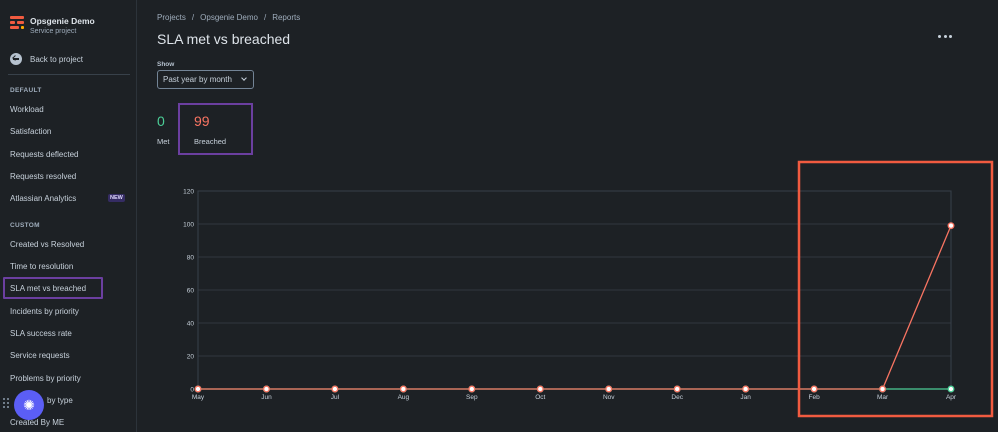  Describe the element at coordinates (40, 355) in the screenshot. I see `sidebar-item-service-requests: Service requests` at that location.